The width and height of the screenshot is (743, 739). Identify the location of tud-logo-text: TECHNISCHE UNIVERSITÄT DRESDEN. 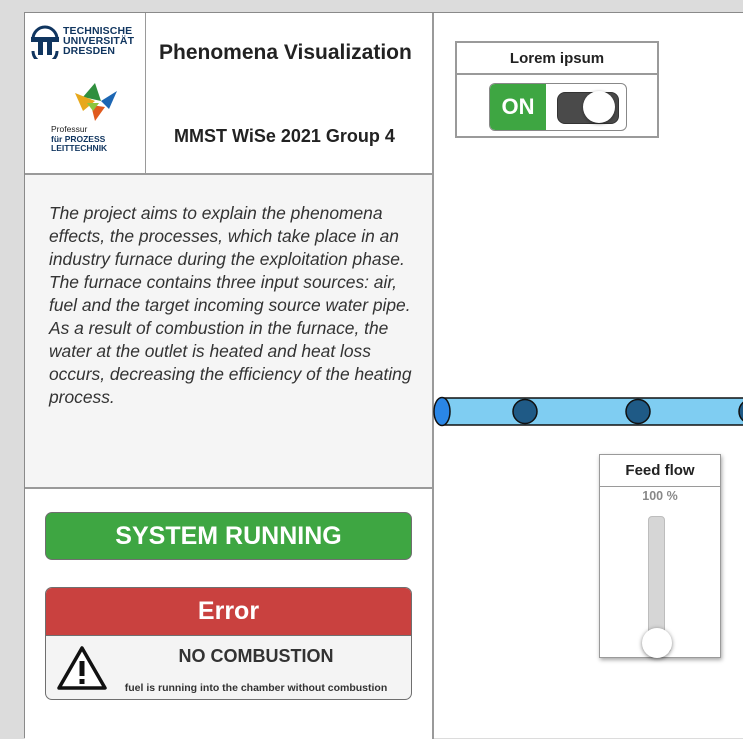
(98, 41).